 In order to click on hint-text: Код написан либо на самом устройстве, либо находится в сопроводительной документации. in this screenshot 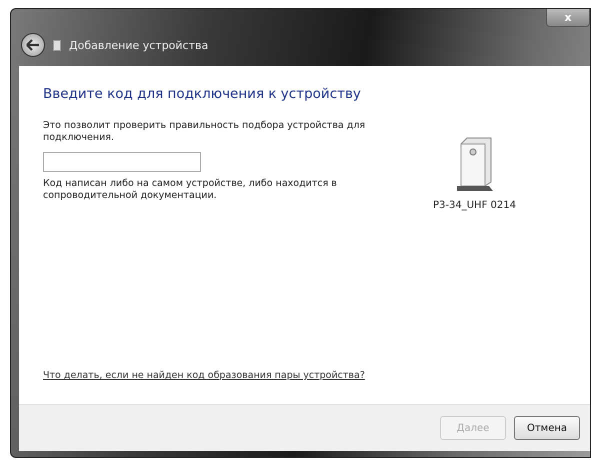, I will do `click(190, 190)`.